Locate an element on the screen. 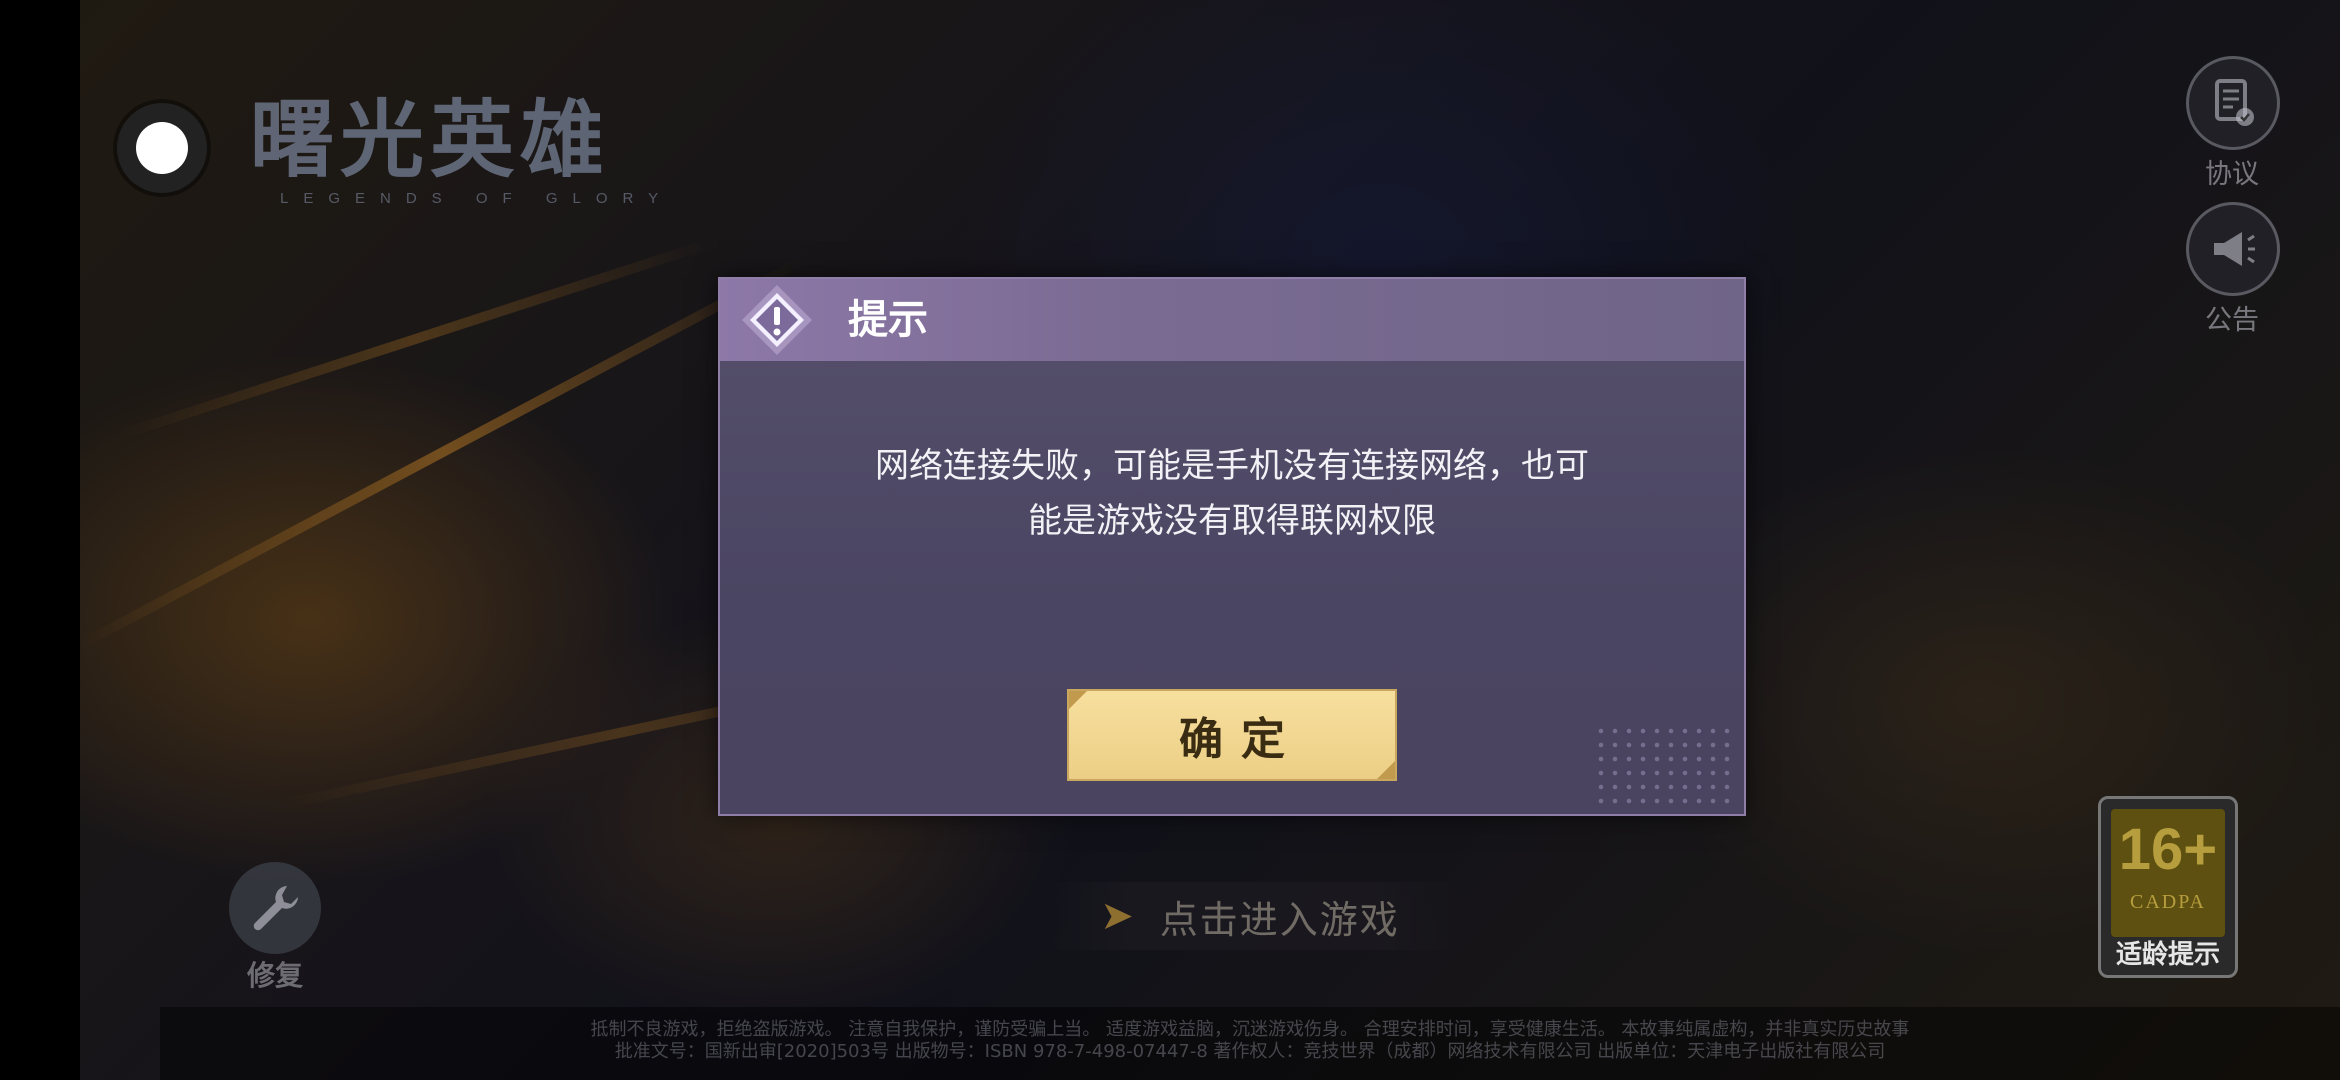  announcement-label: 公告 is located at coordinates (2232, 320).